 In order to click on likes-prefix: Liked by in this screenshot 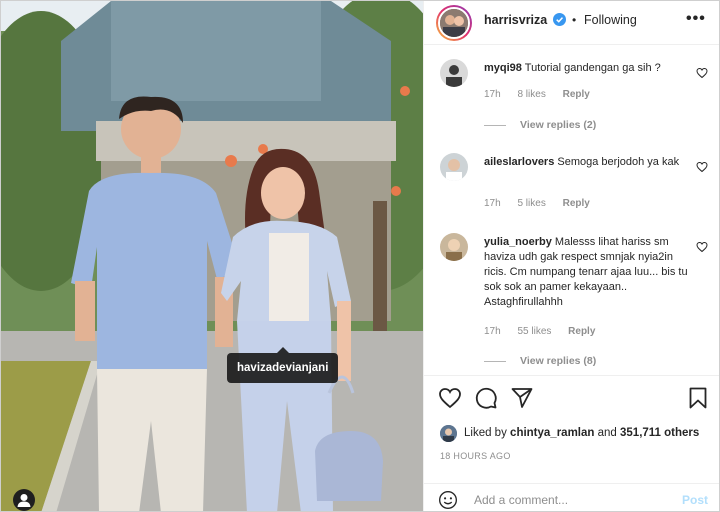, I will do `click(485, 433)`.